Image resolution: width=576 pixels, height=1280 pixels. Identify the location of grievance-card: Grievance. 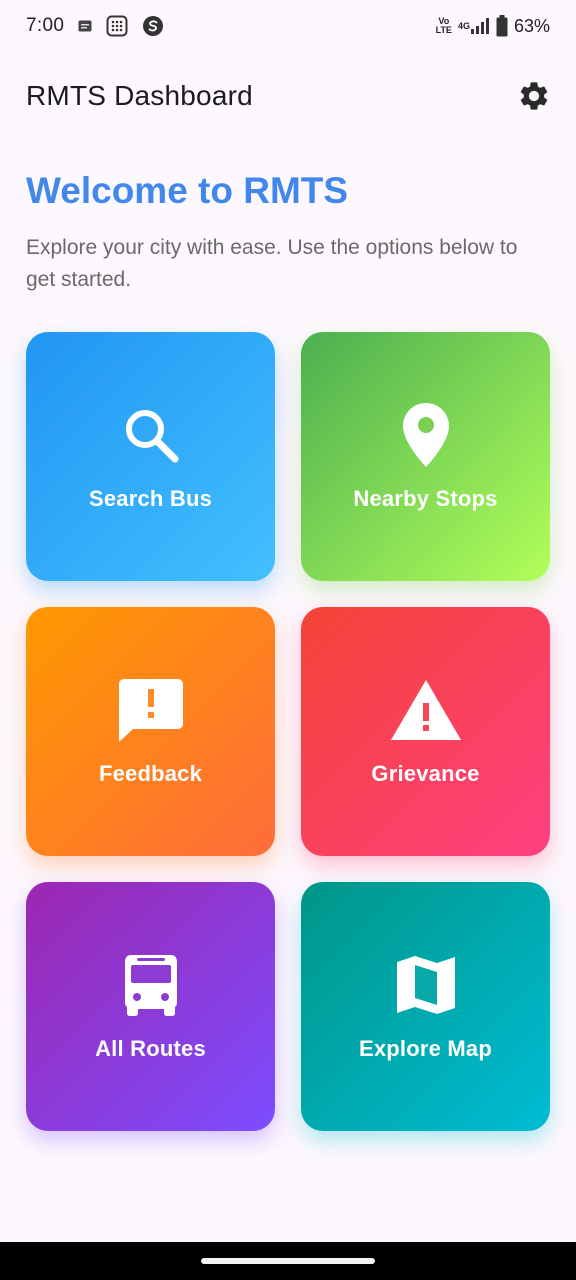
(425, 731).